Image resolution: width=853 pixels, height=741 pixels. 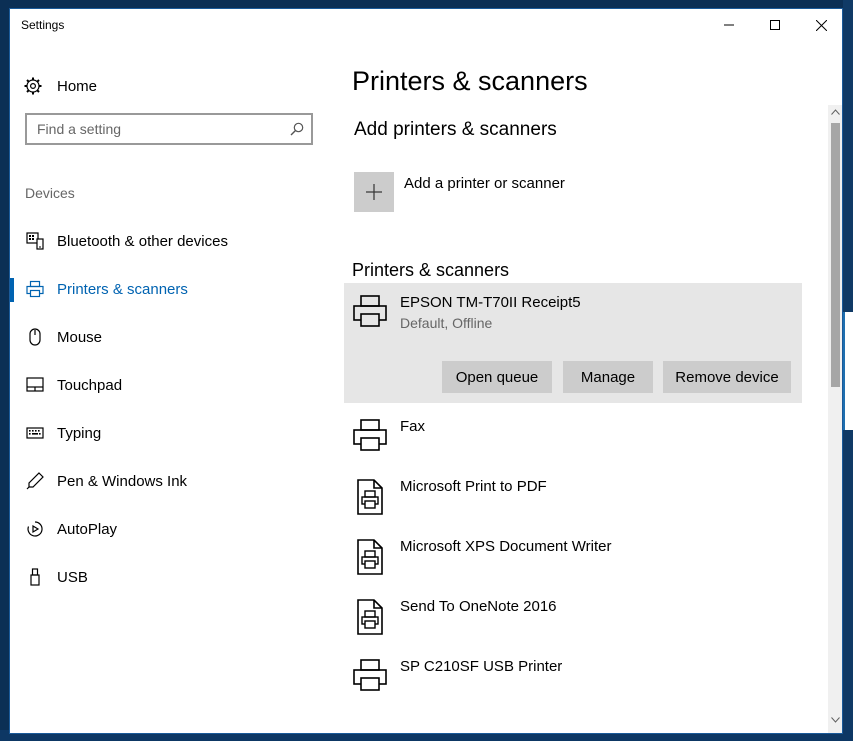 I want to click on minimize-icon, so click(x=729, y=25).